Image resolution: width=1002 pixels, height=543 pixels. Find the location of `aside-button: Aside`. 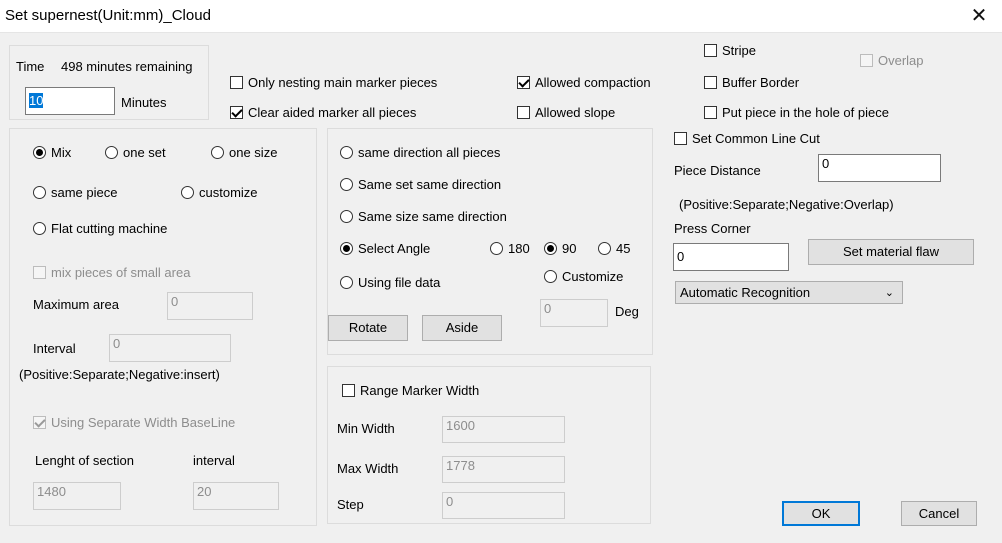

aside-button: Aside is located at coordinates (462, 328).